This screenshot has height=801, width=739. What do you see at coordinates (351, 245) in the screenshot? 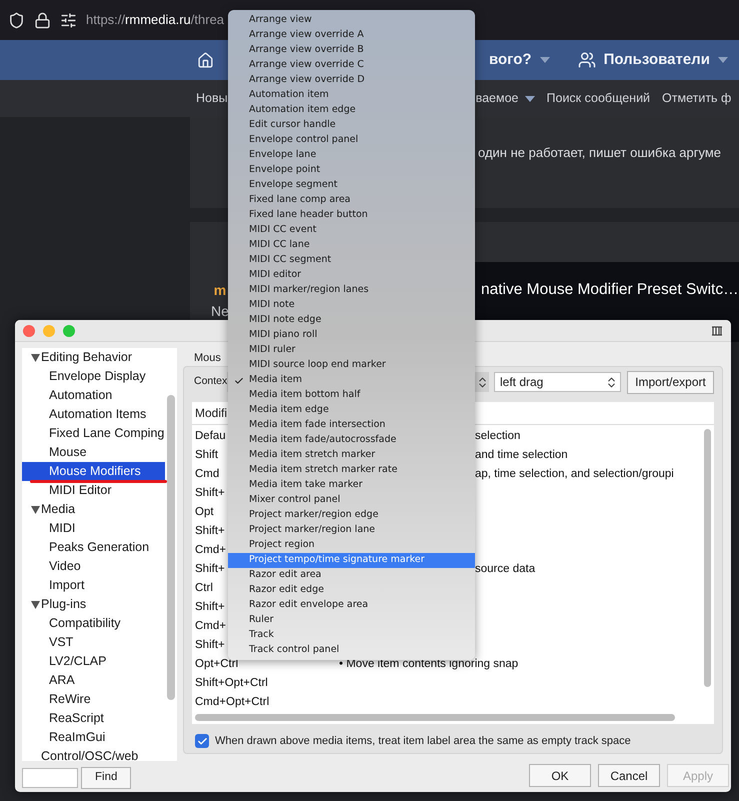
I see `menu-item: MIDI CC lane` at bounding box center [351, 245].